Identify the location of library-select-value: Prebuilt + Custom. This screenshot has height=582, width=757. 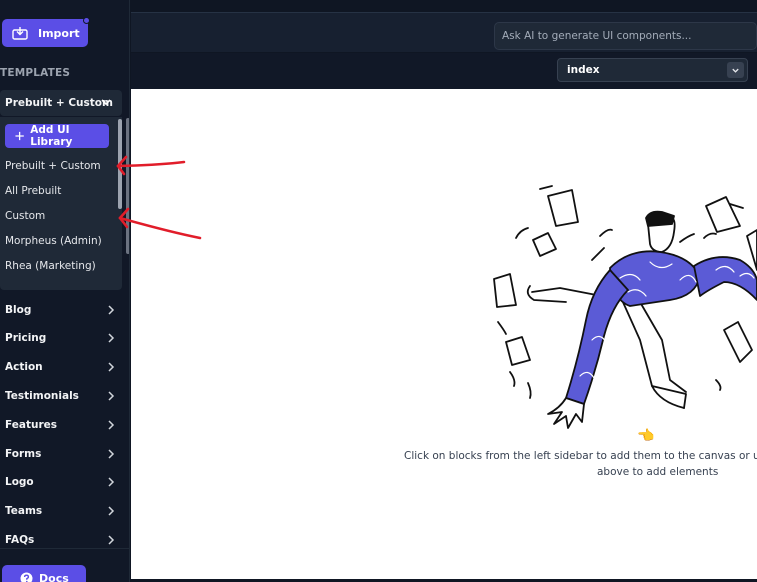
(59, 103).